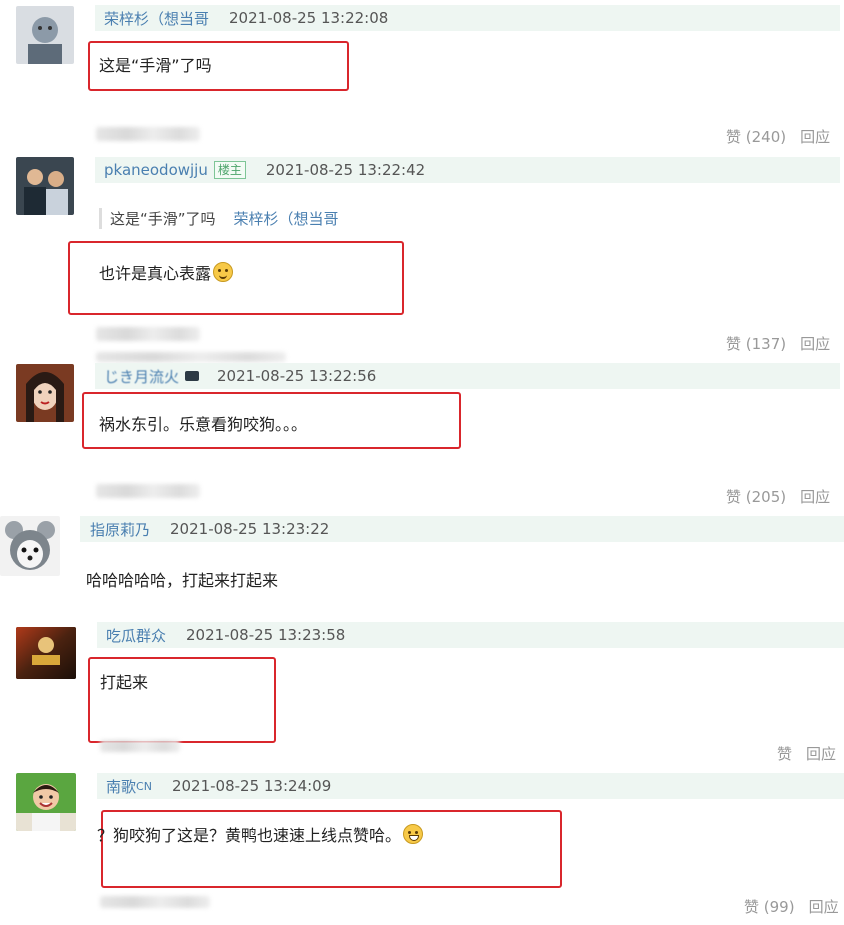 The image size is (844, 925). Describe the element at coordinates (756, 137) in the screenshot. I see `like-button: 赞 (240)` at that location.